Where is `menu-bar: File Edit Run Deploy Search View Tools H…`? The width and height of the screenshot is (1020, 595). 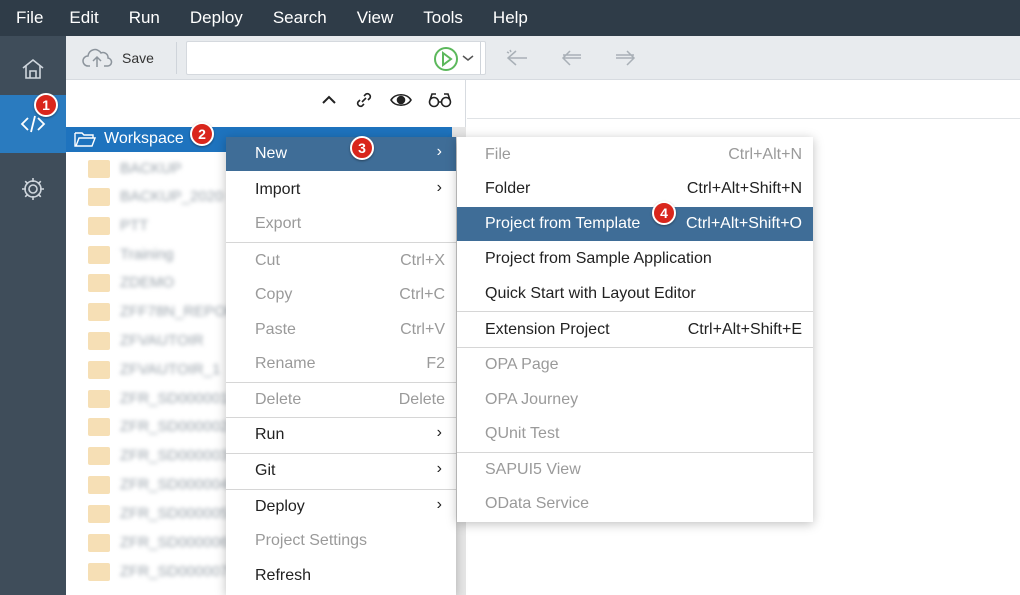 menu-bar: File Edit Run Deploy Search View Tools H… is located at coordinates (510, 18).